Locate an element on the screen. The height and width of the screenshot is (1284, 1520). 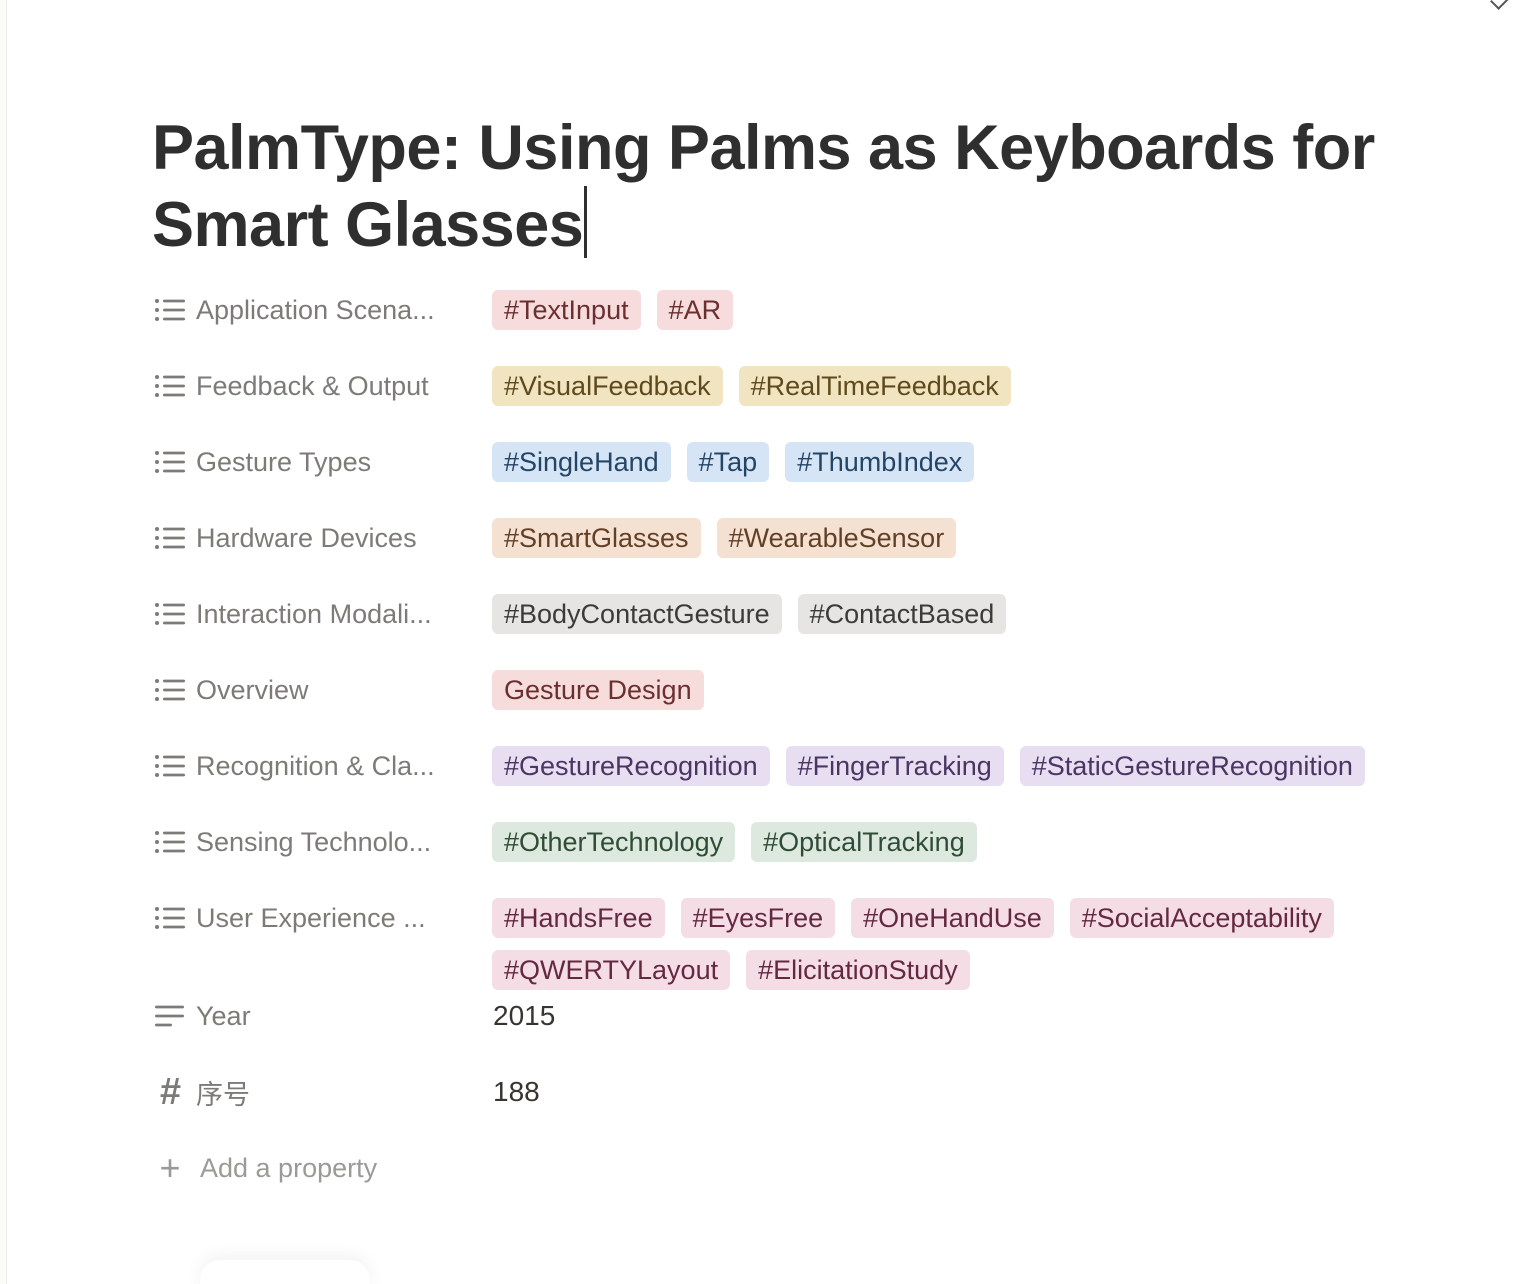
property-value: #VisualFeedback #RealTimeFeedback is located at coordinates (972, 383).